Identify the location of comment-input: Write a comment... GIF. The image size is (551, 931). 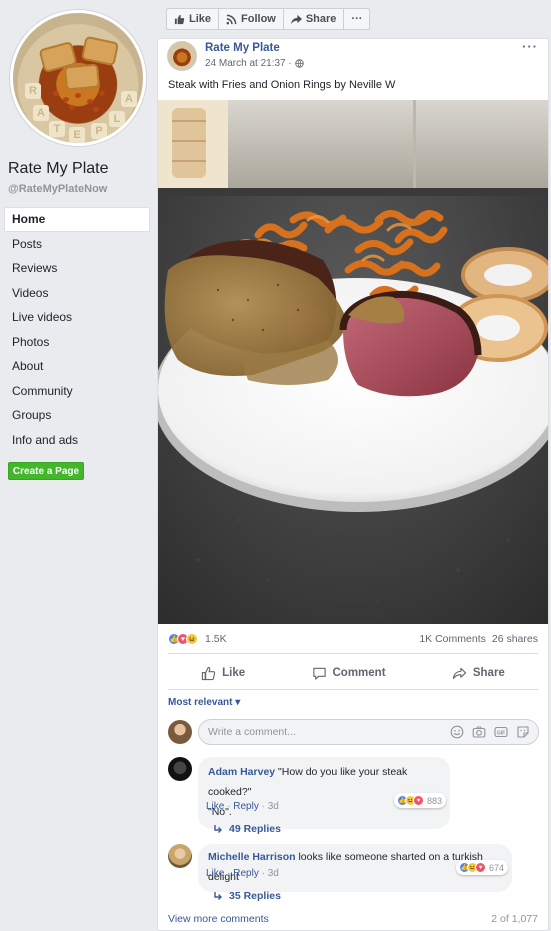
(368, 732).